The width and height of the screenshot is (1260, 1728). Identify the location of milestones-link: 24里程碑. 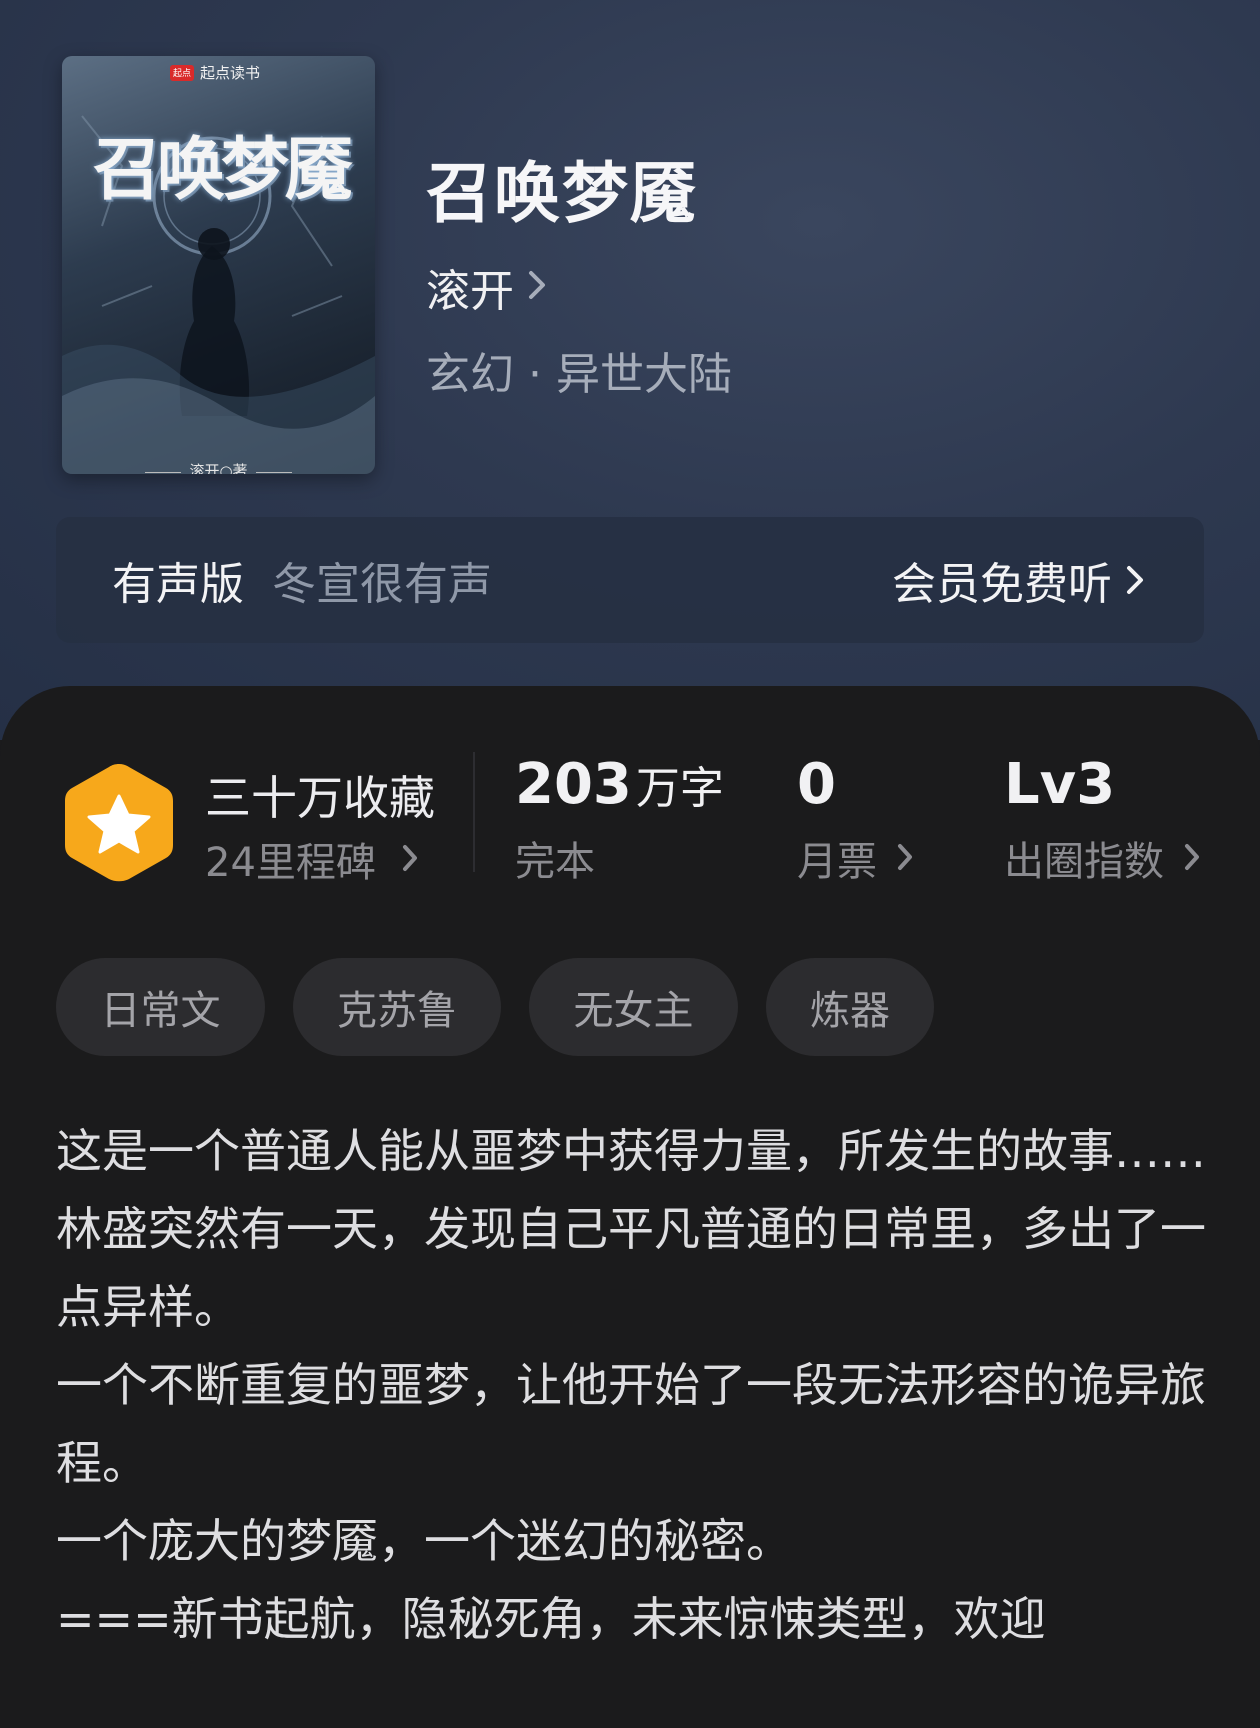
(311, 859).